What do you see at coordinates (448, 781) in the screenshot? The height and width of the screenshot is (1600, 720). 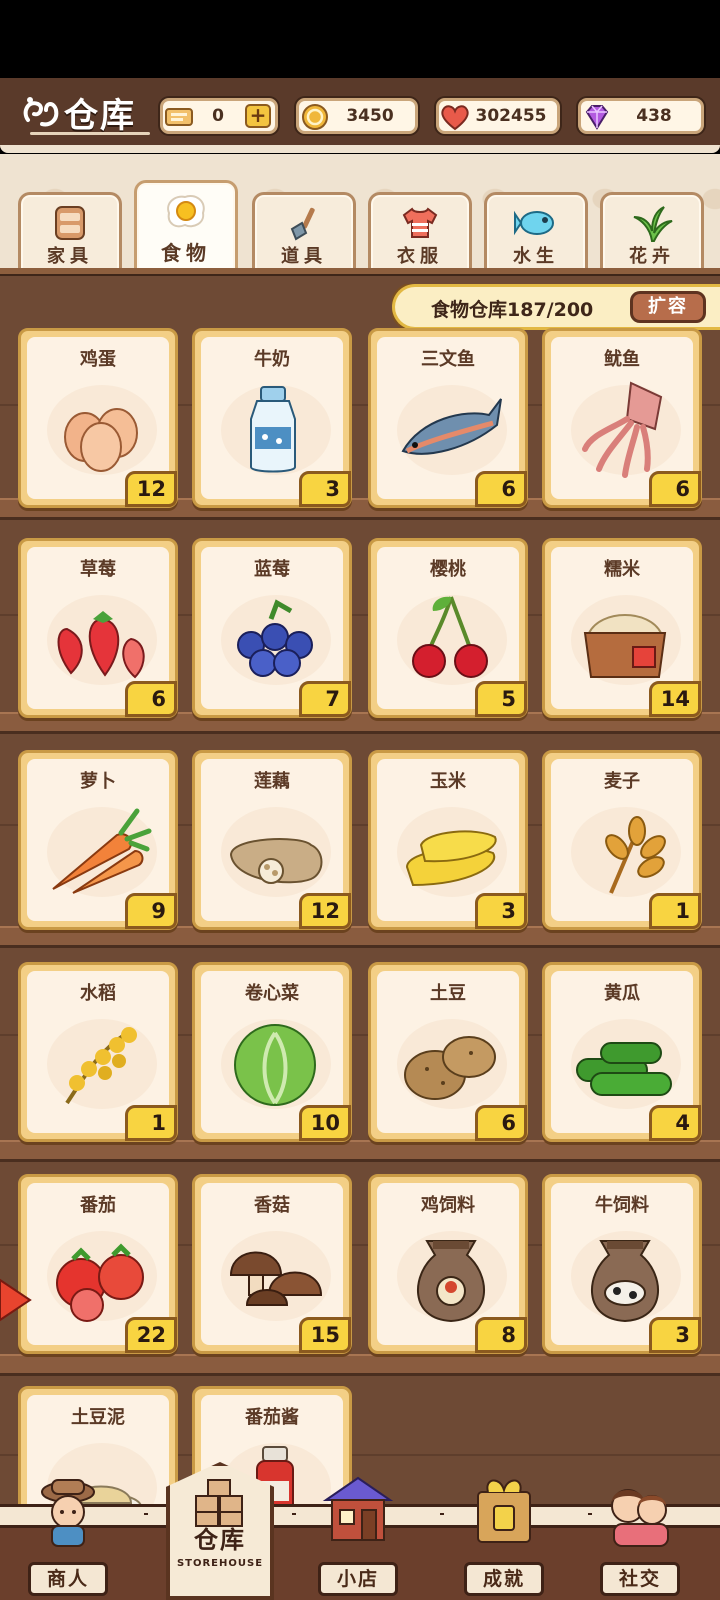 I see `item-name: 玉米` at bounding box center [448, 781].